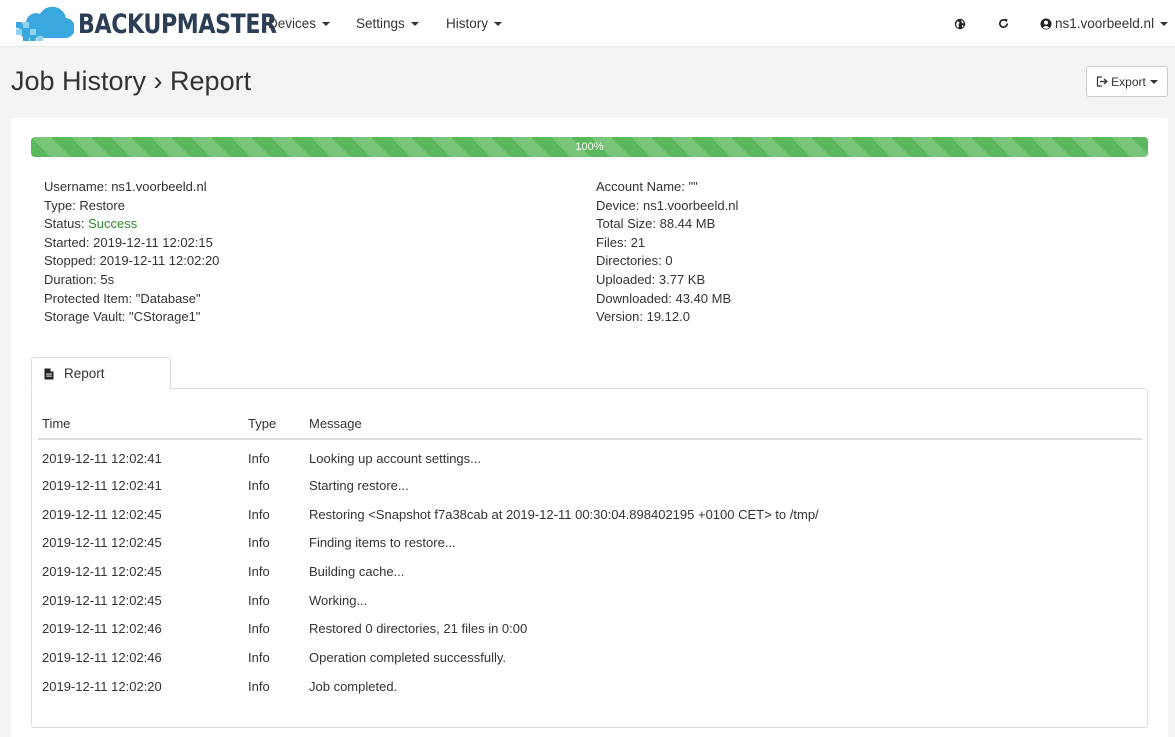  I want to click on export-label: Export, so click(1128, 81).